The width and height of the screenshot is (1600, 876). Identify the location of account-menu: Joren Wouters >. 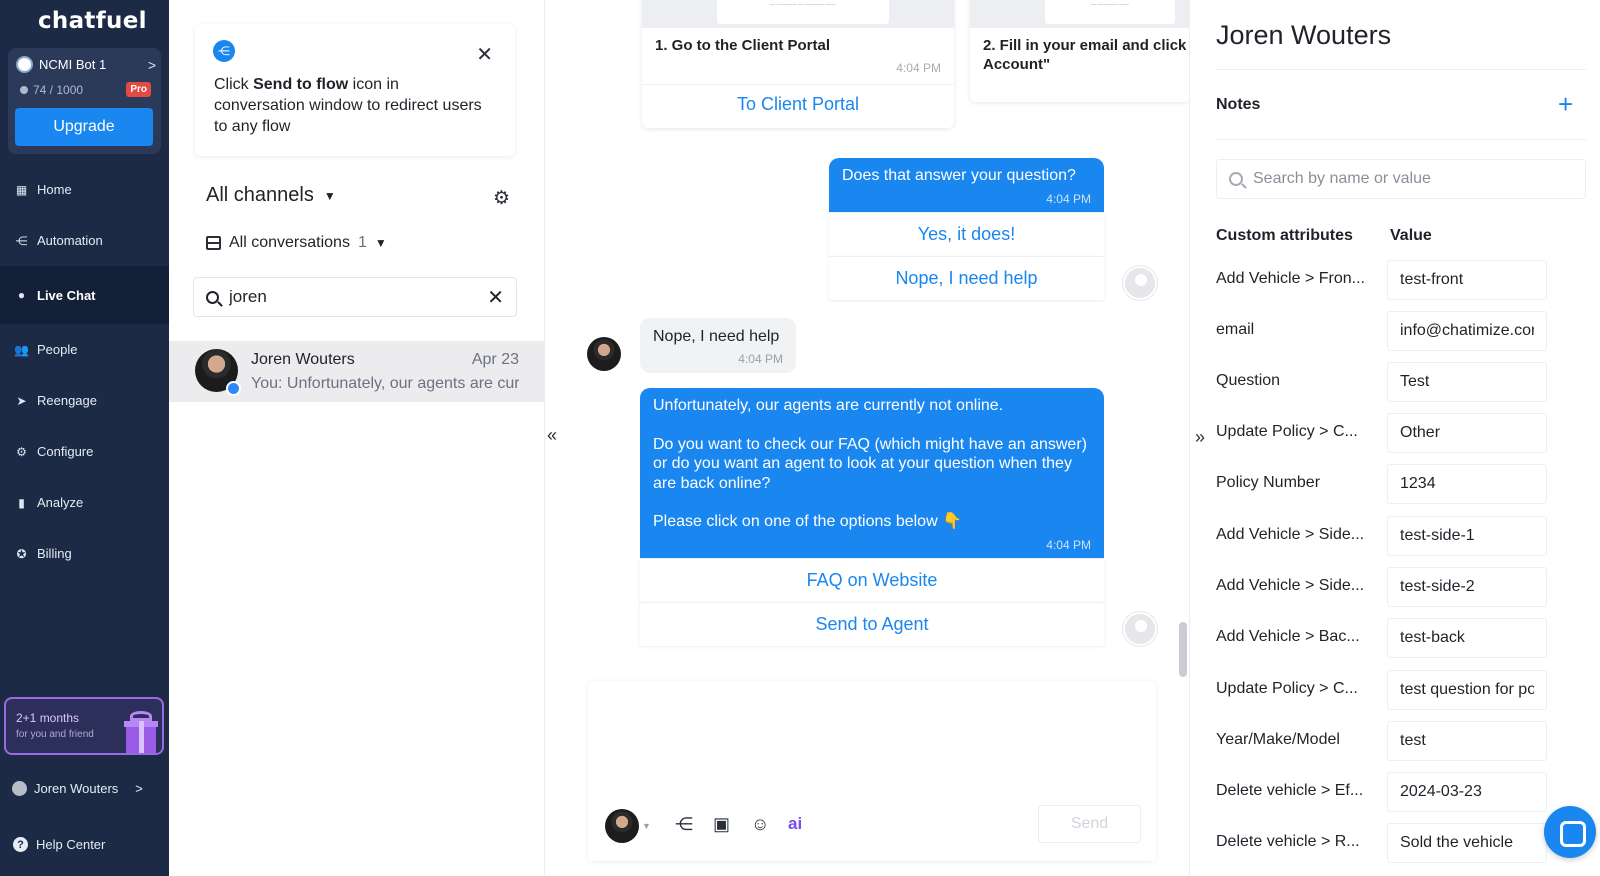
(77, 788).